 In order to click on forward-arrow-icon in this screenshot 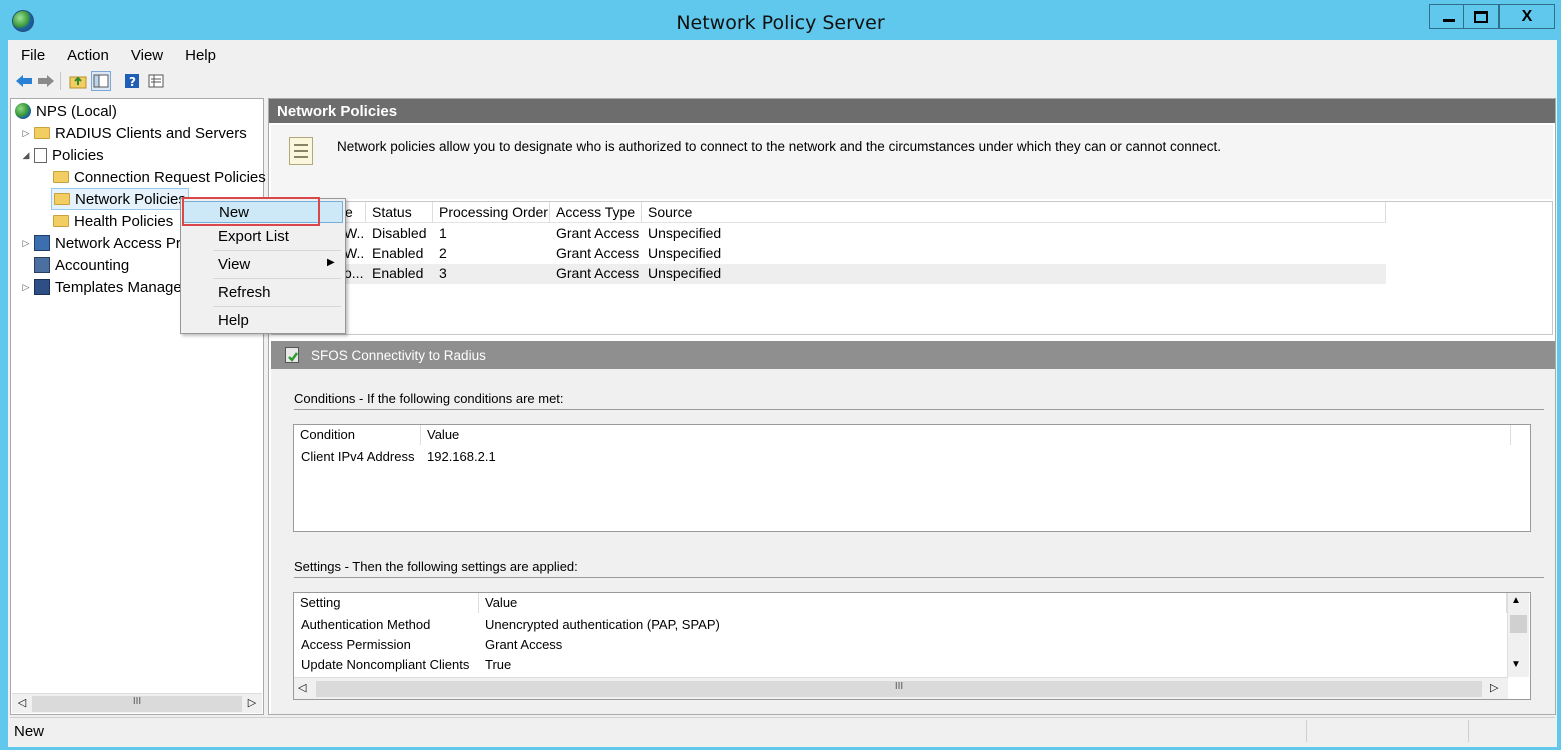, I will do `click(46, 81)`.